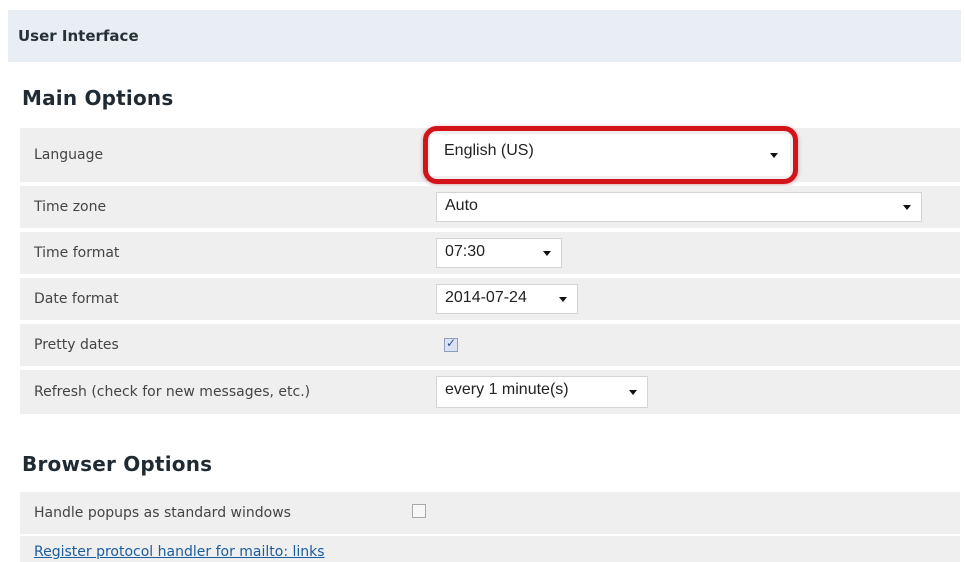  Describe the element at coordinates (117, 464) in the screenshot. I see `browser-options-heading: Browser Options` at that location.